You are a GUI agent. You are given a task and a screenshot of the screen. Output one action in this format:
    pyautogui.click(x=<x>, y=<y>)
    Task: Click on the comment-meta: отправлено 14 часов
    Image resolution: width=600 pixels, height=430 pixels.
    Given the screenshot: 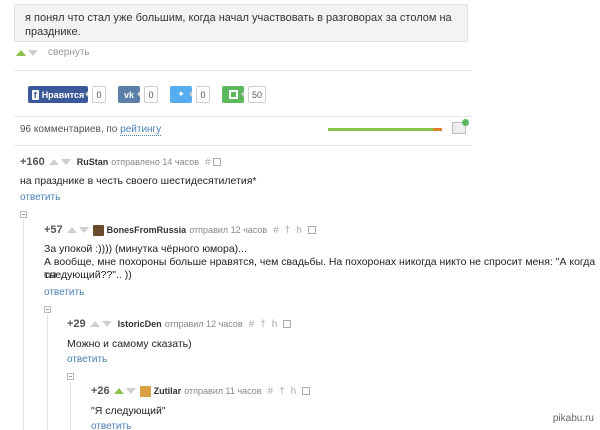 What is the action you would take?
    pyautogui.click(x=155, y=162)
    